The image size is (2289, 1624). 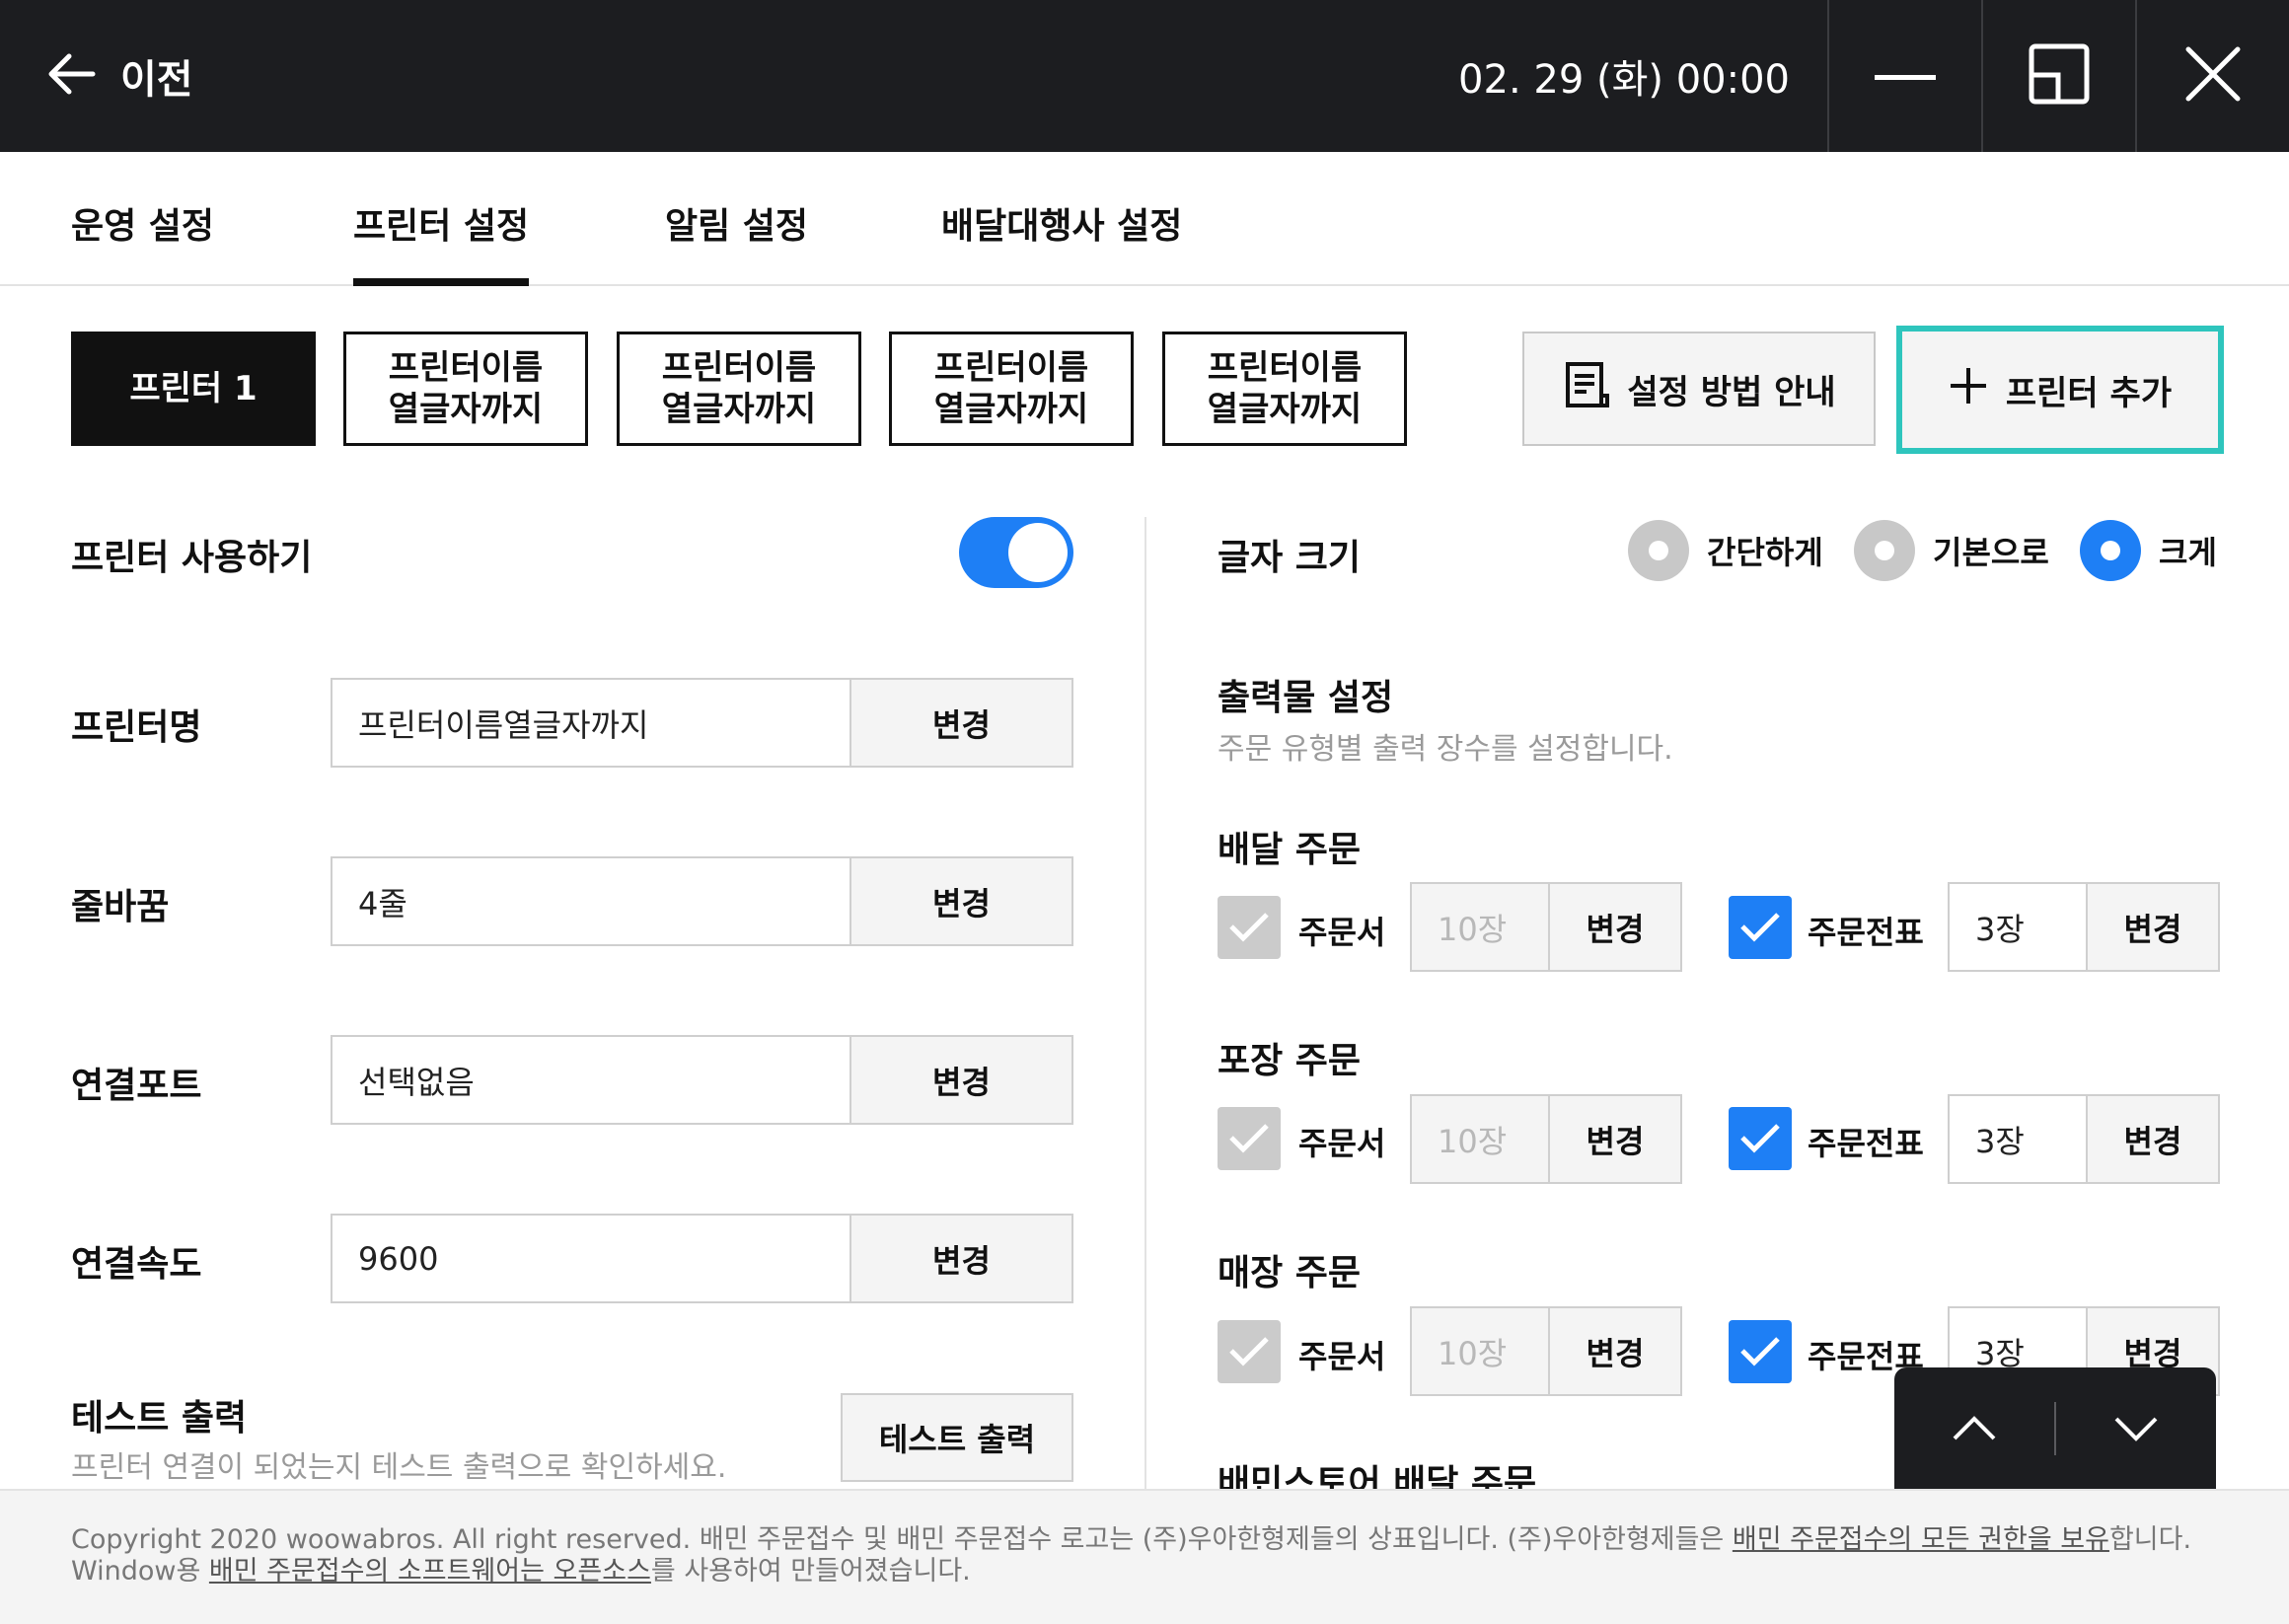 I want to click on printer-tab-1: 프린터 1, so click(x=193, y=389).